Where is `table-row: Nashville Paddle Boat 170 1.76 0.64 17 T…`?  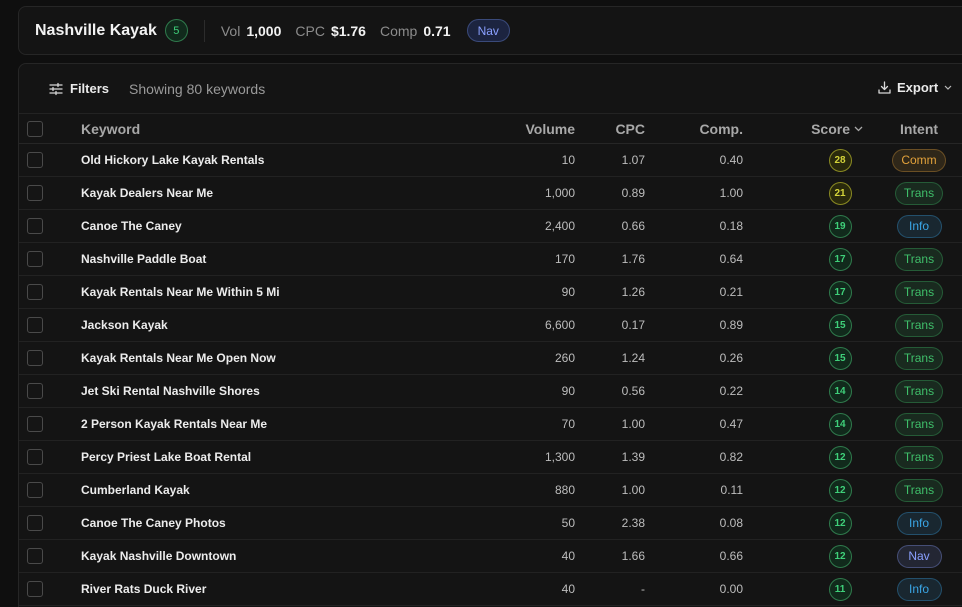
table-row: Nashville Paddle Boat 170 1.76 0.64 17 T… is located at coordinates (490, 259).